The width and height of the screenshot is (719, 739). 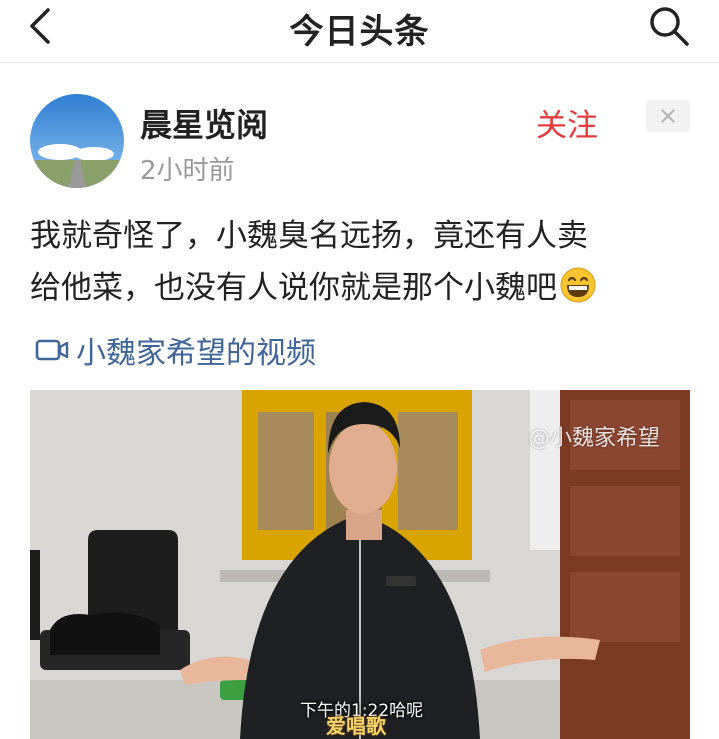 I want to click on search-icon, so click(x=669, y=26).